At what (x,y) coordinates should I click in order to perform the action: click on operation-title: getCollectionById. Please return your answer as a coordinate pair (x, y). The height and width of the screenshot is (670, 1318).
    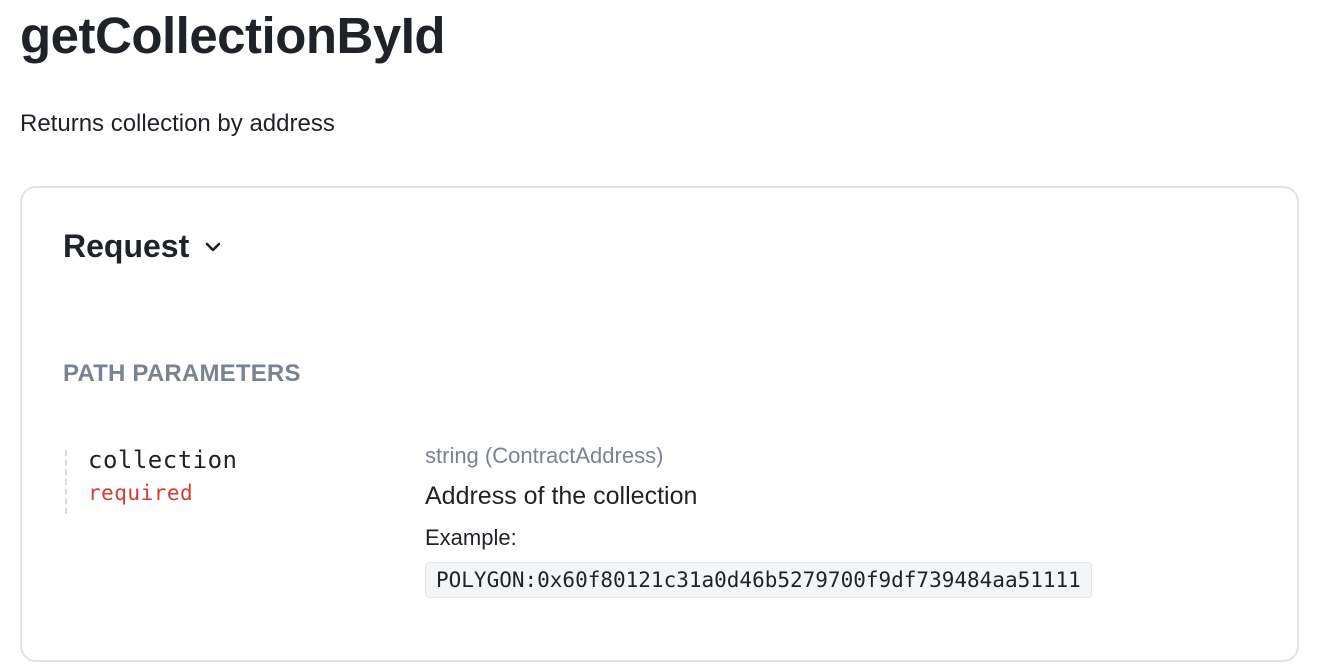
    Looking at the image, I should click on (233, 35).